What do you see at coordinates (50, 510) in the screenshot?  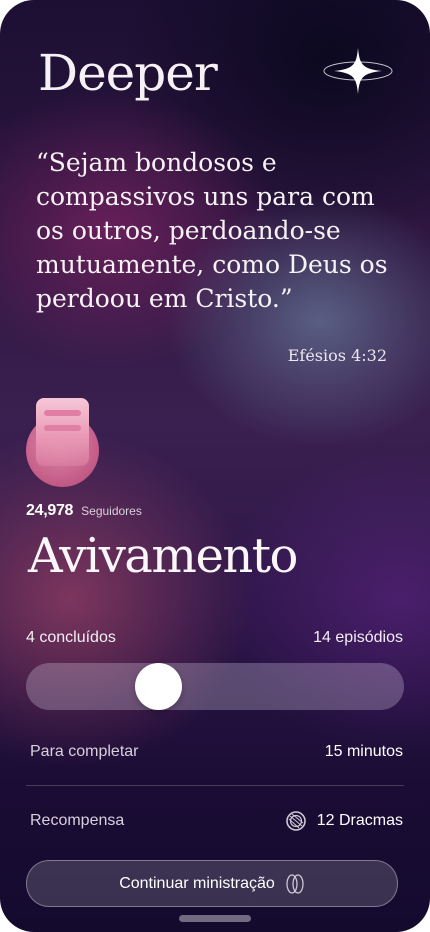 I see `followers-count: 24,978` at bounding box center [50, 510].